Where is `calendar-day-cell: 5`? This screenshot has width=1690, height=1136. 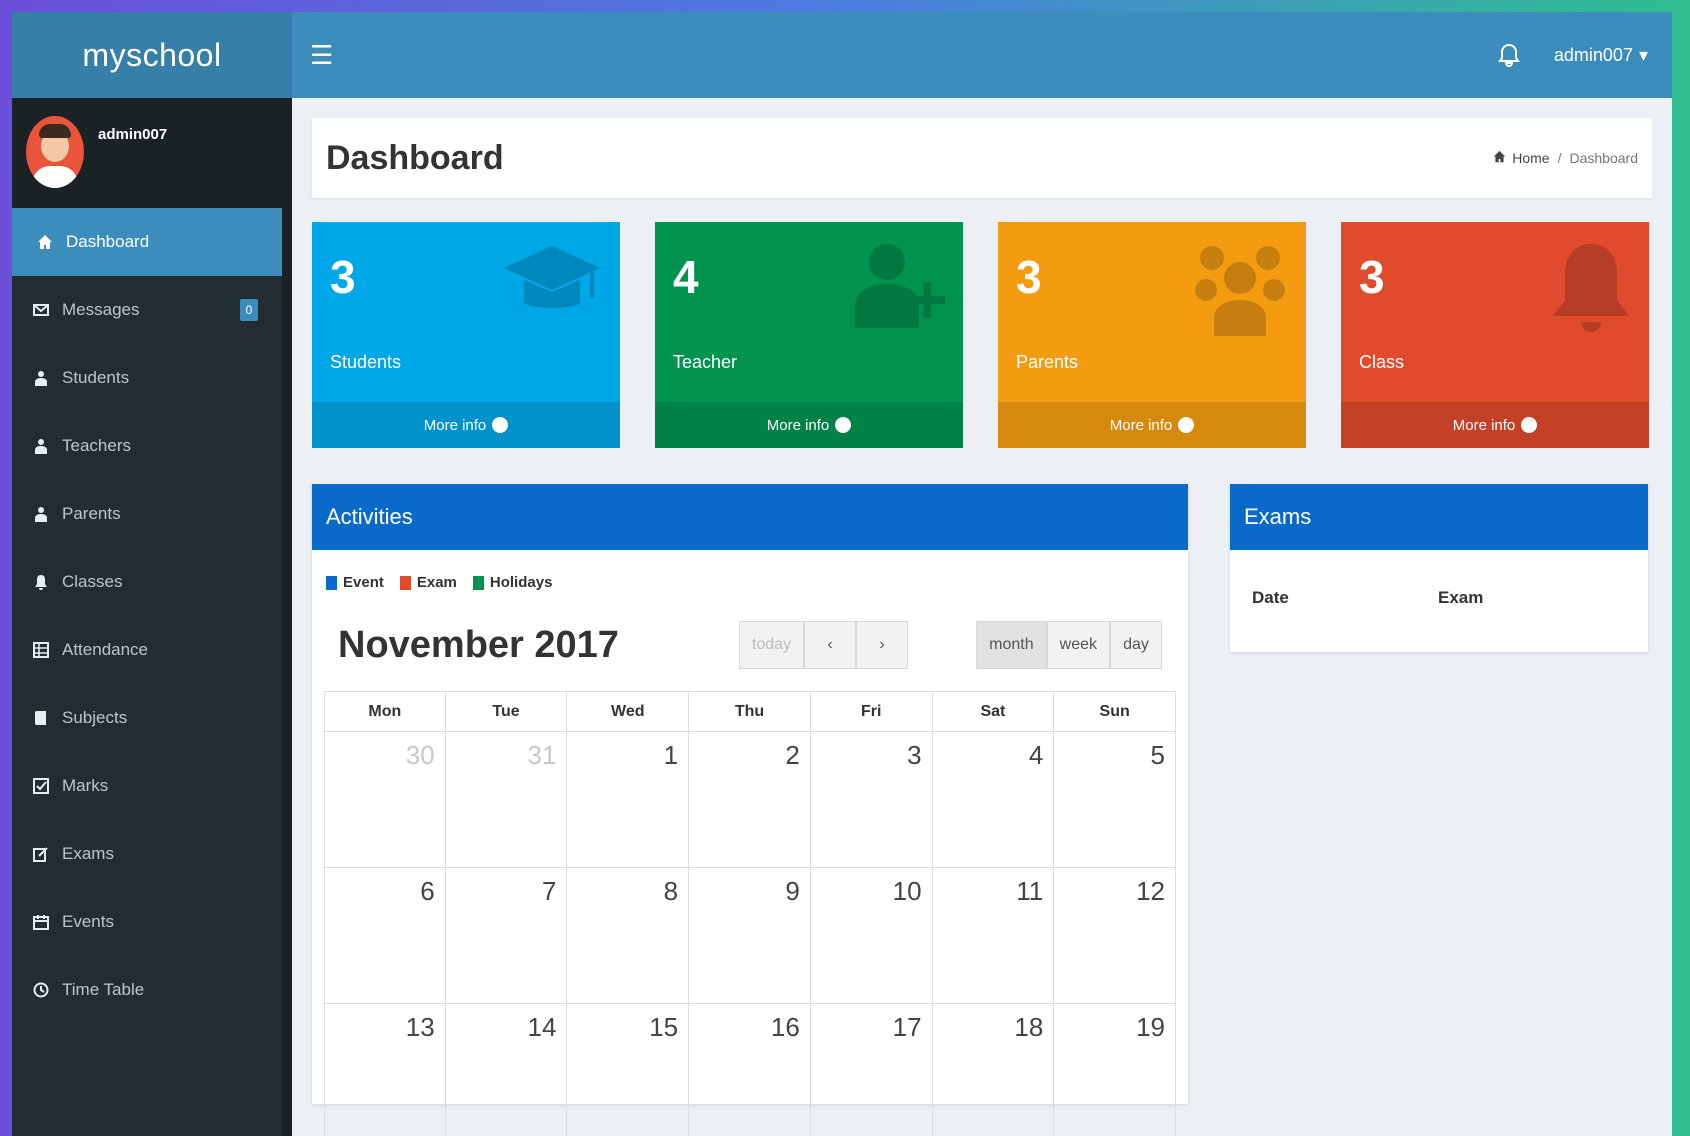
calendar-day-cell: 5 is located at coordinates (1115, 800).